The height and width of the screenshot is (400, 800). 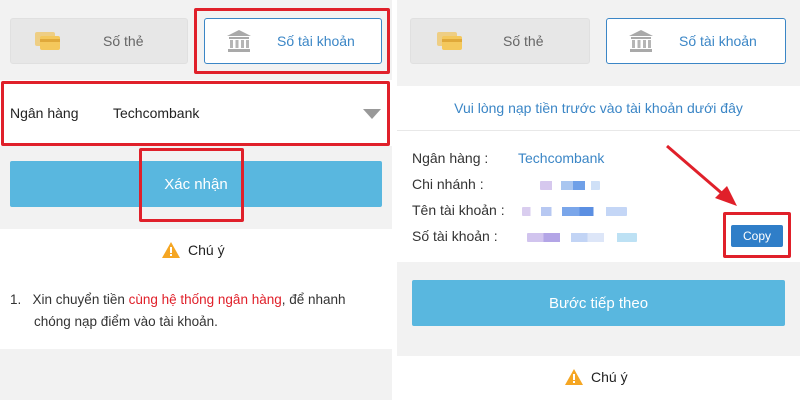 I want to click on note-highlight: cùng hệ thống ngân hàng, so click(x=205, y=299).